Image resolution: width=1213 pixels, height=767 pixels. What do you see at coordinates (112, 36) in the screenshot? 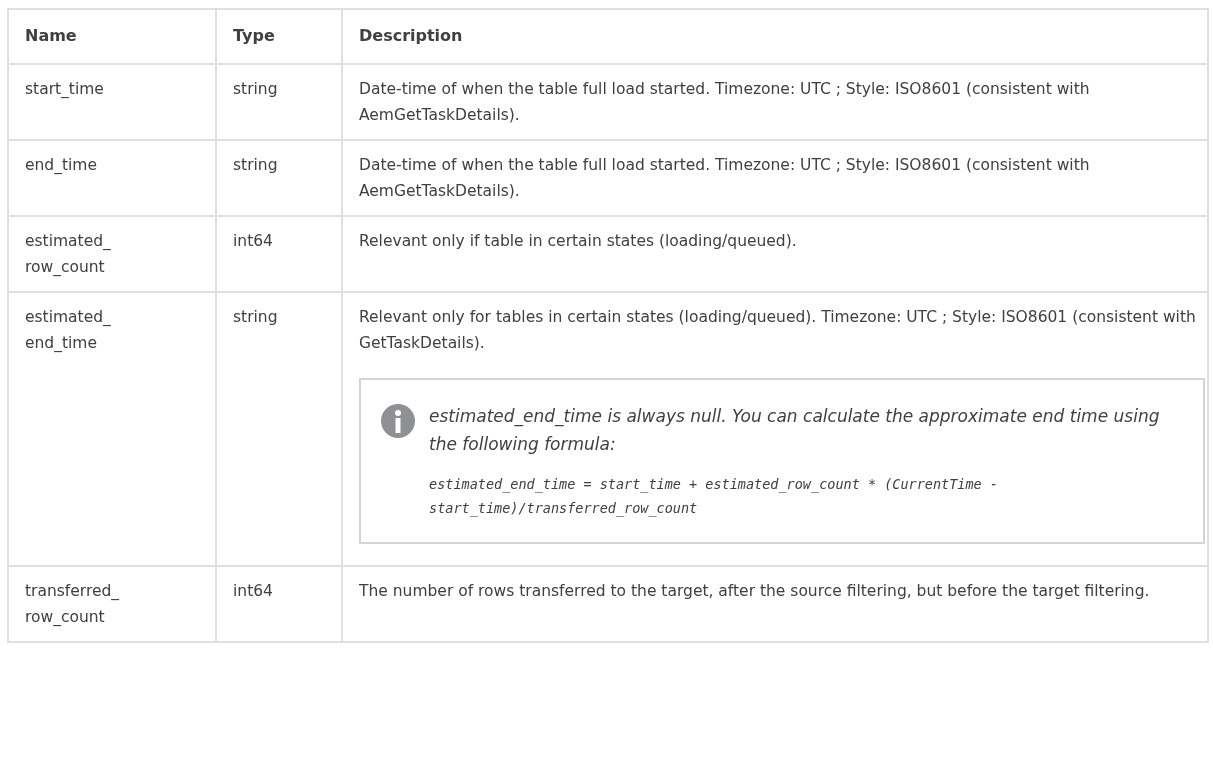
I see `column-header: Name` at bounding box center [112, 36].